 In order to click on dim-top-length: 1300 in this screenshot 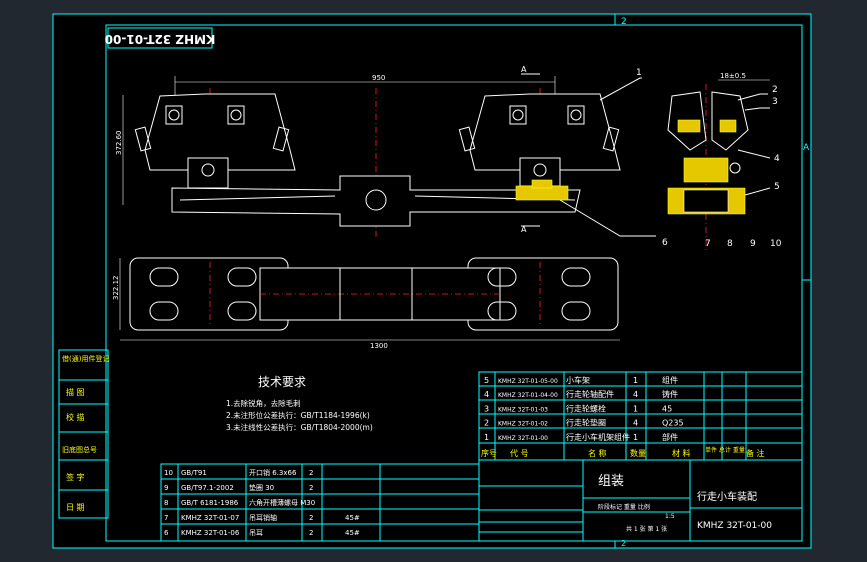, I will do `click(379, 346)`.